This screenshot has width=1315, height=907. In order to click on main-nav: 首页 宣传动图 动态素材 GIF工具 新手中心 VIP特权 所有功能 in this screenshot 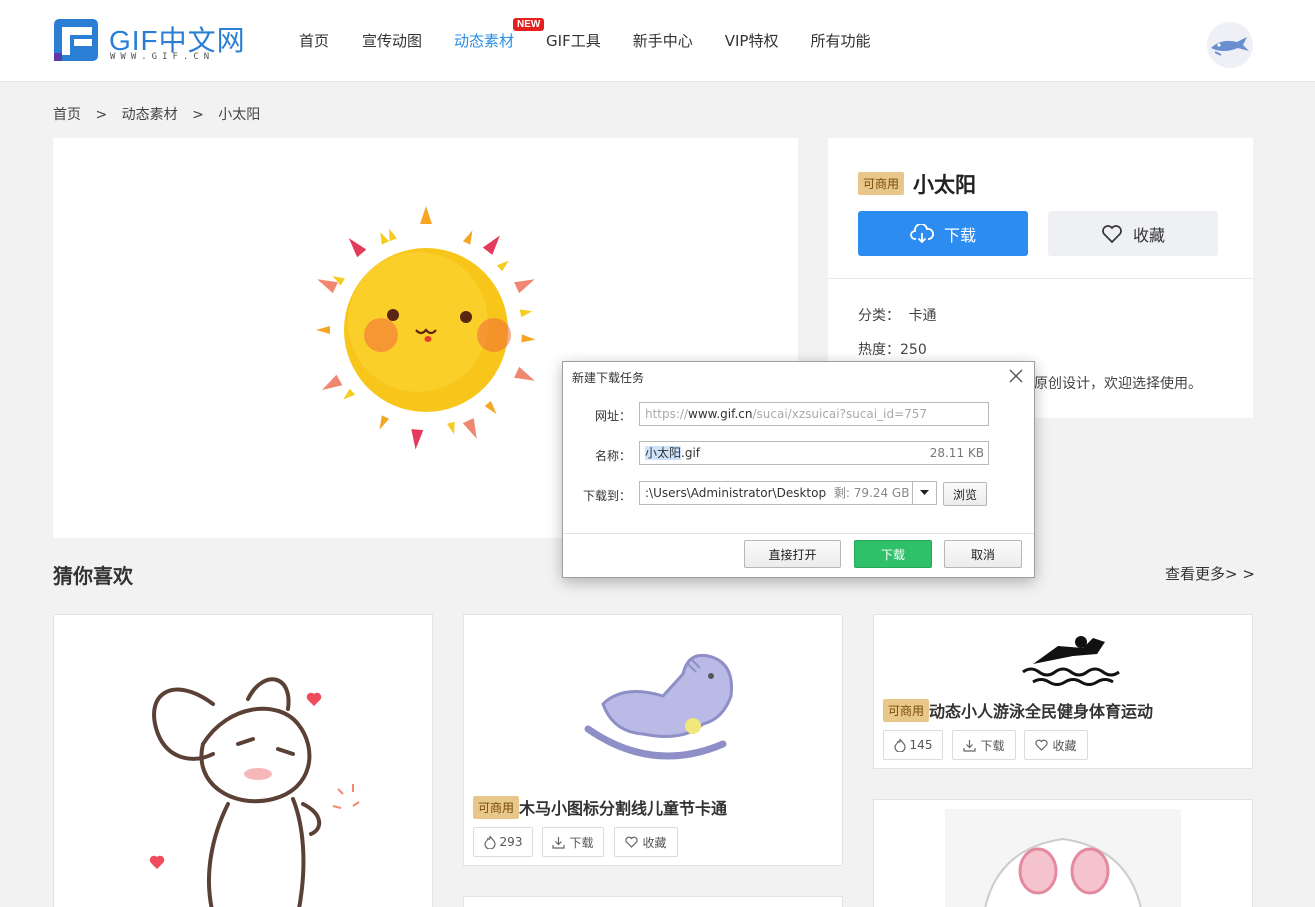, I will do `click(601, 41)`.